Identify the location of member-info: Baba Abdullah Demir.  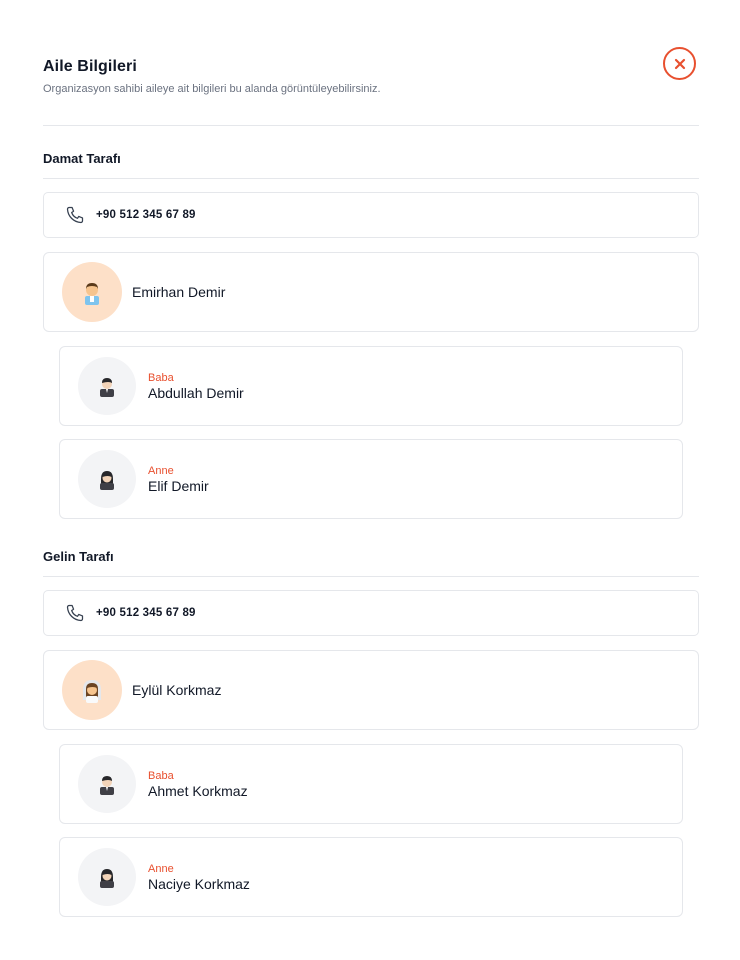
(196, 386).